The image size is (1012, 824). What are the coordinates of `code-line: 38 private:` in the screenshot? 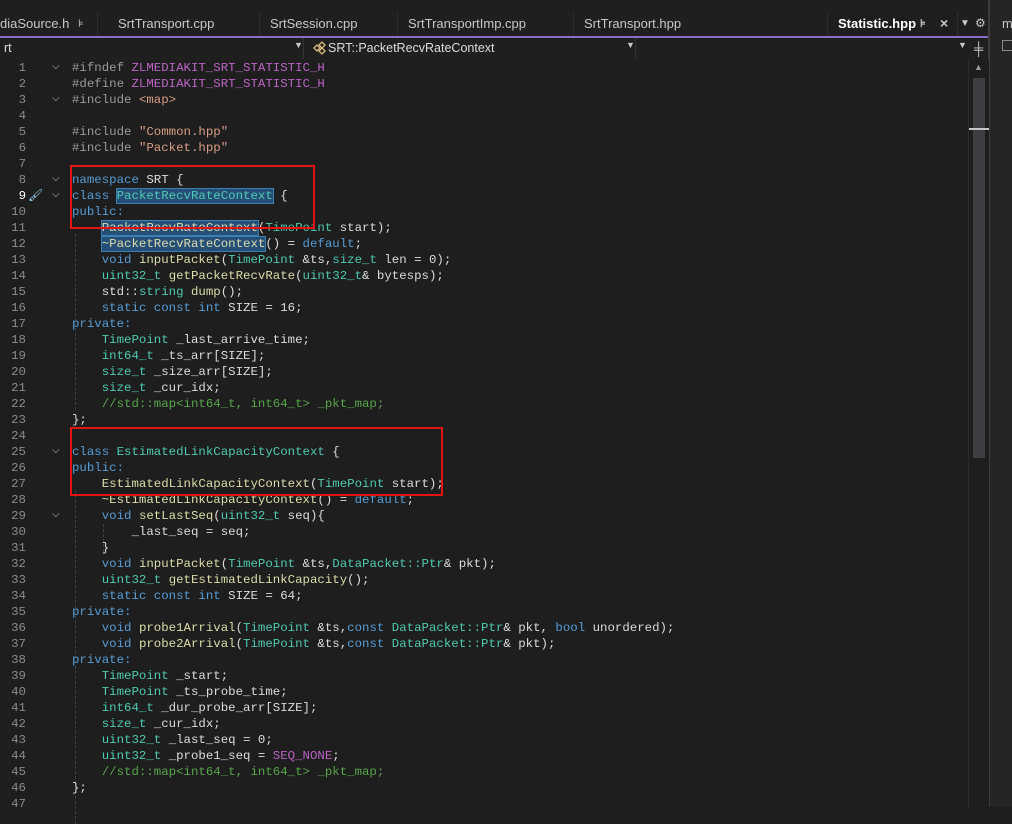 It's located at (71, 660).